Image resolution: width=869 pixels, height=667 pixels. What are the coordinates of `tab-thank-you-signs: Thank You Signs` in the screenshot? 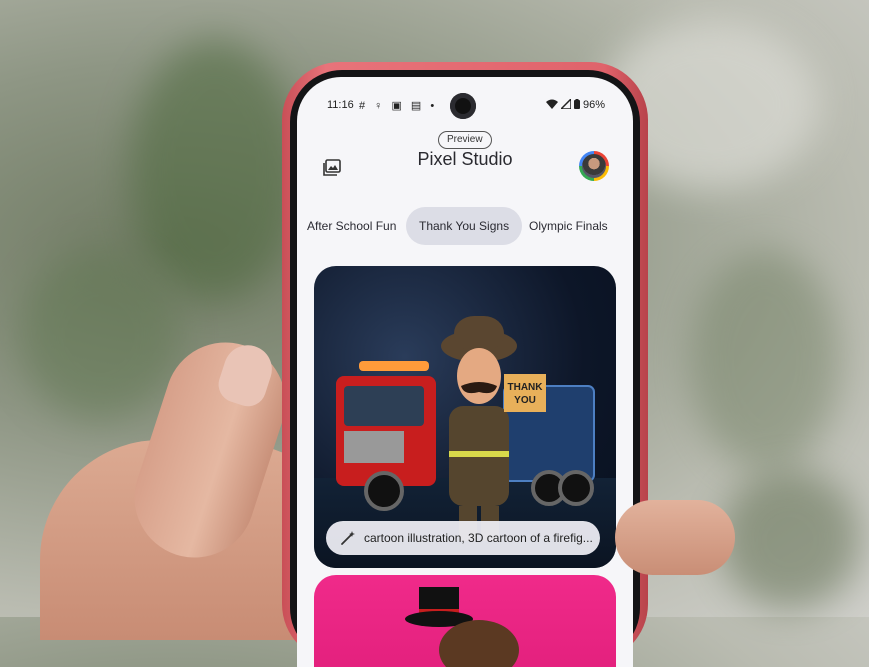 It's located at (464, 226).